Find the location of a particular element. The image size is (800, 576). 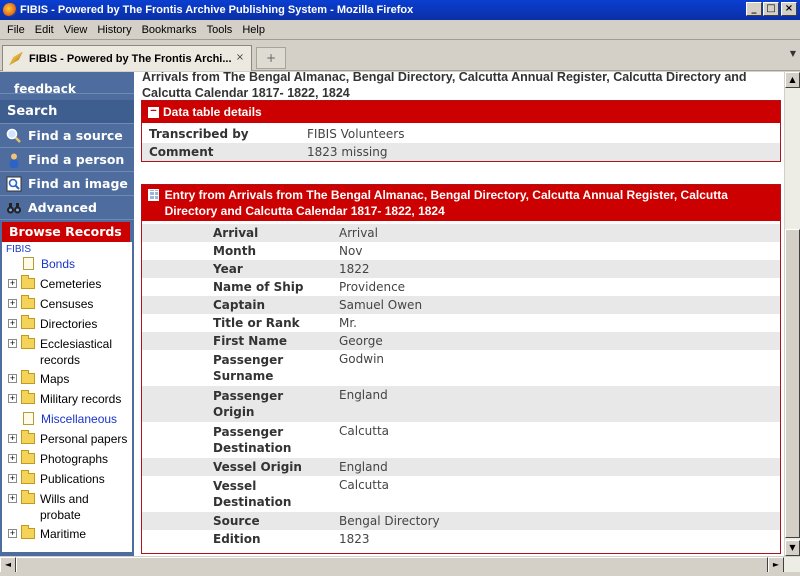

entry-key: Name of Ship is located at coordinates (258, 287).